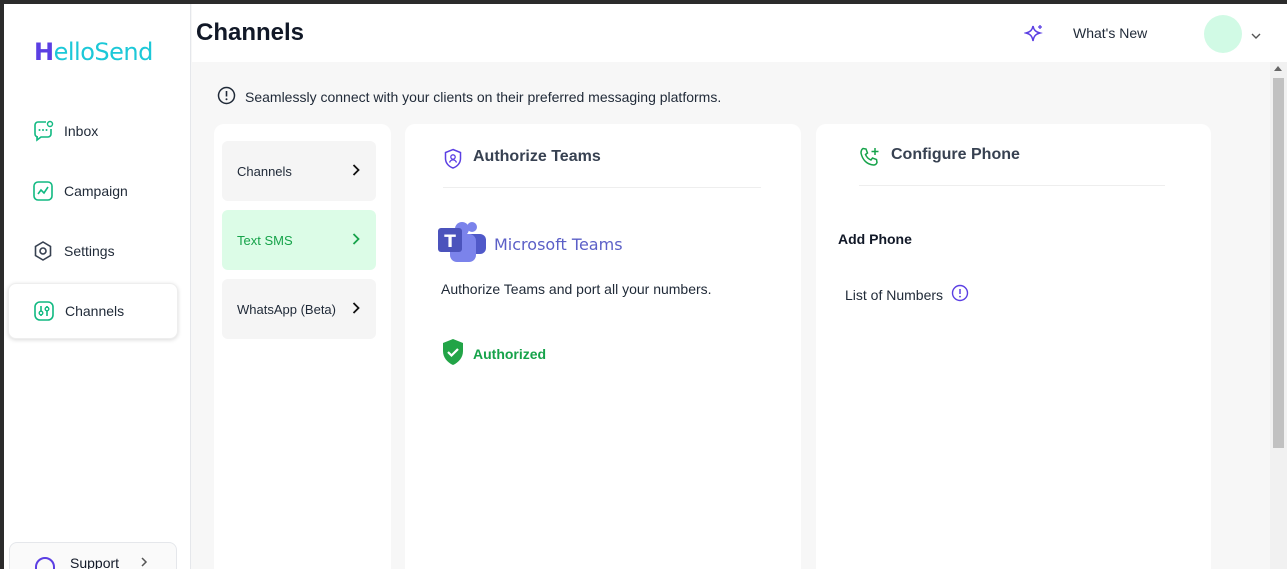 The image size is (1287, 569). Describe the element at coordinates (450, 242) in the screenshot. I see `svg-text: T` at that location.